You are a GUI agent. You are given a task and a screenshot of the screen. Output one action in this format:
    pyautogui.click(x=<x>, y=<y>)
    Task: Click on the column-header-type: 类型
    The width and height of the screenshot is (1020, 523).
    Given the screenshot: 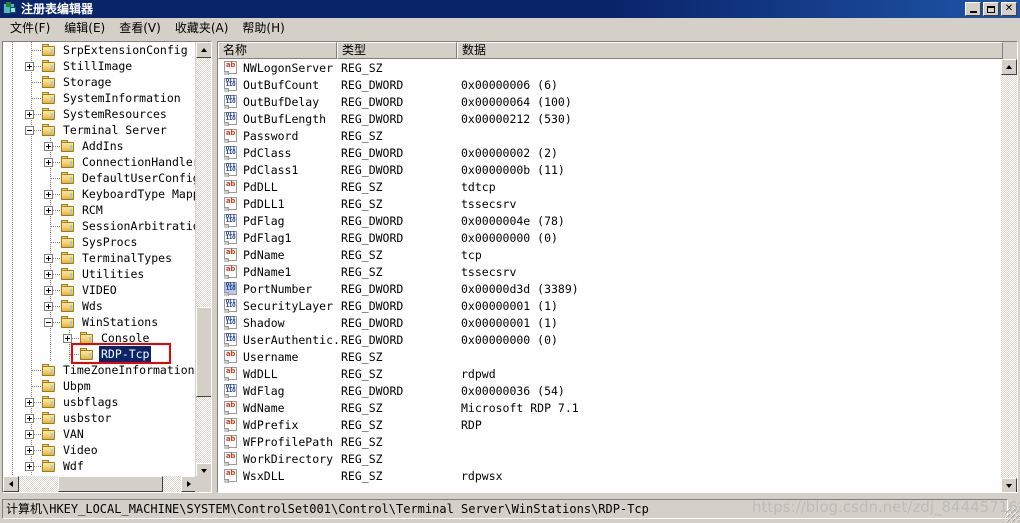 What is the action you would take?
    pyautogui.click(x=397, y=50)
    